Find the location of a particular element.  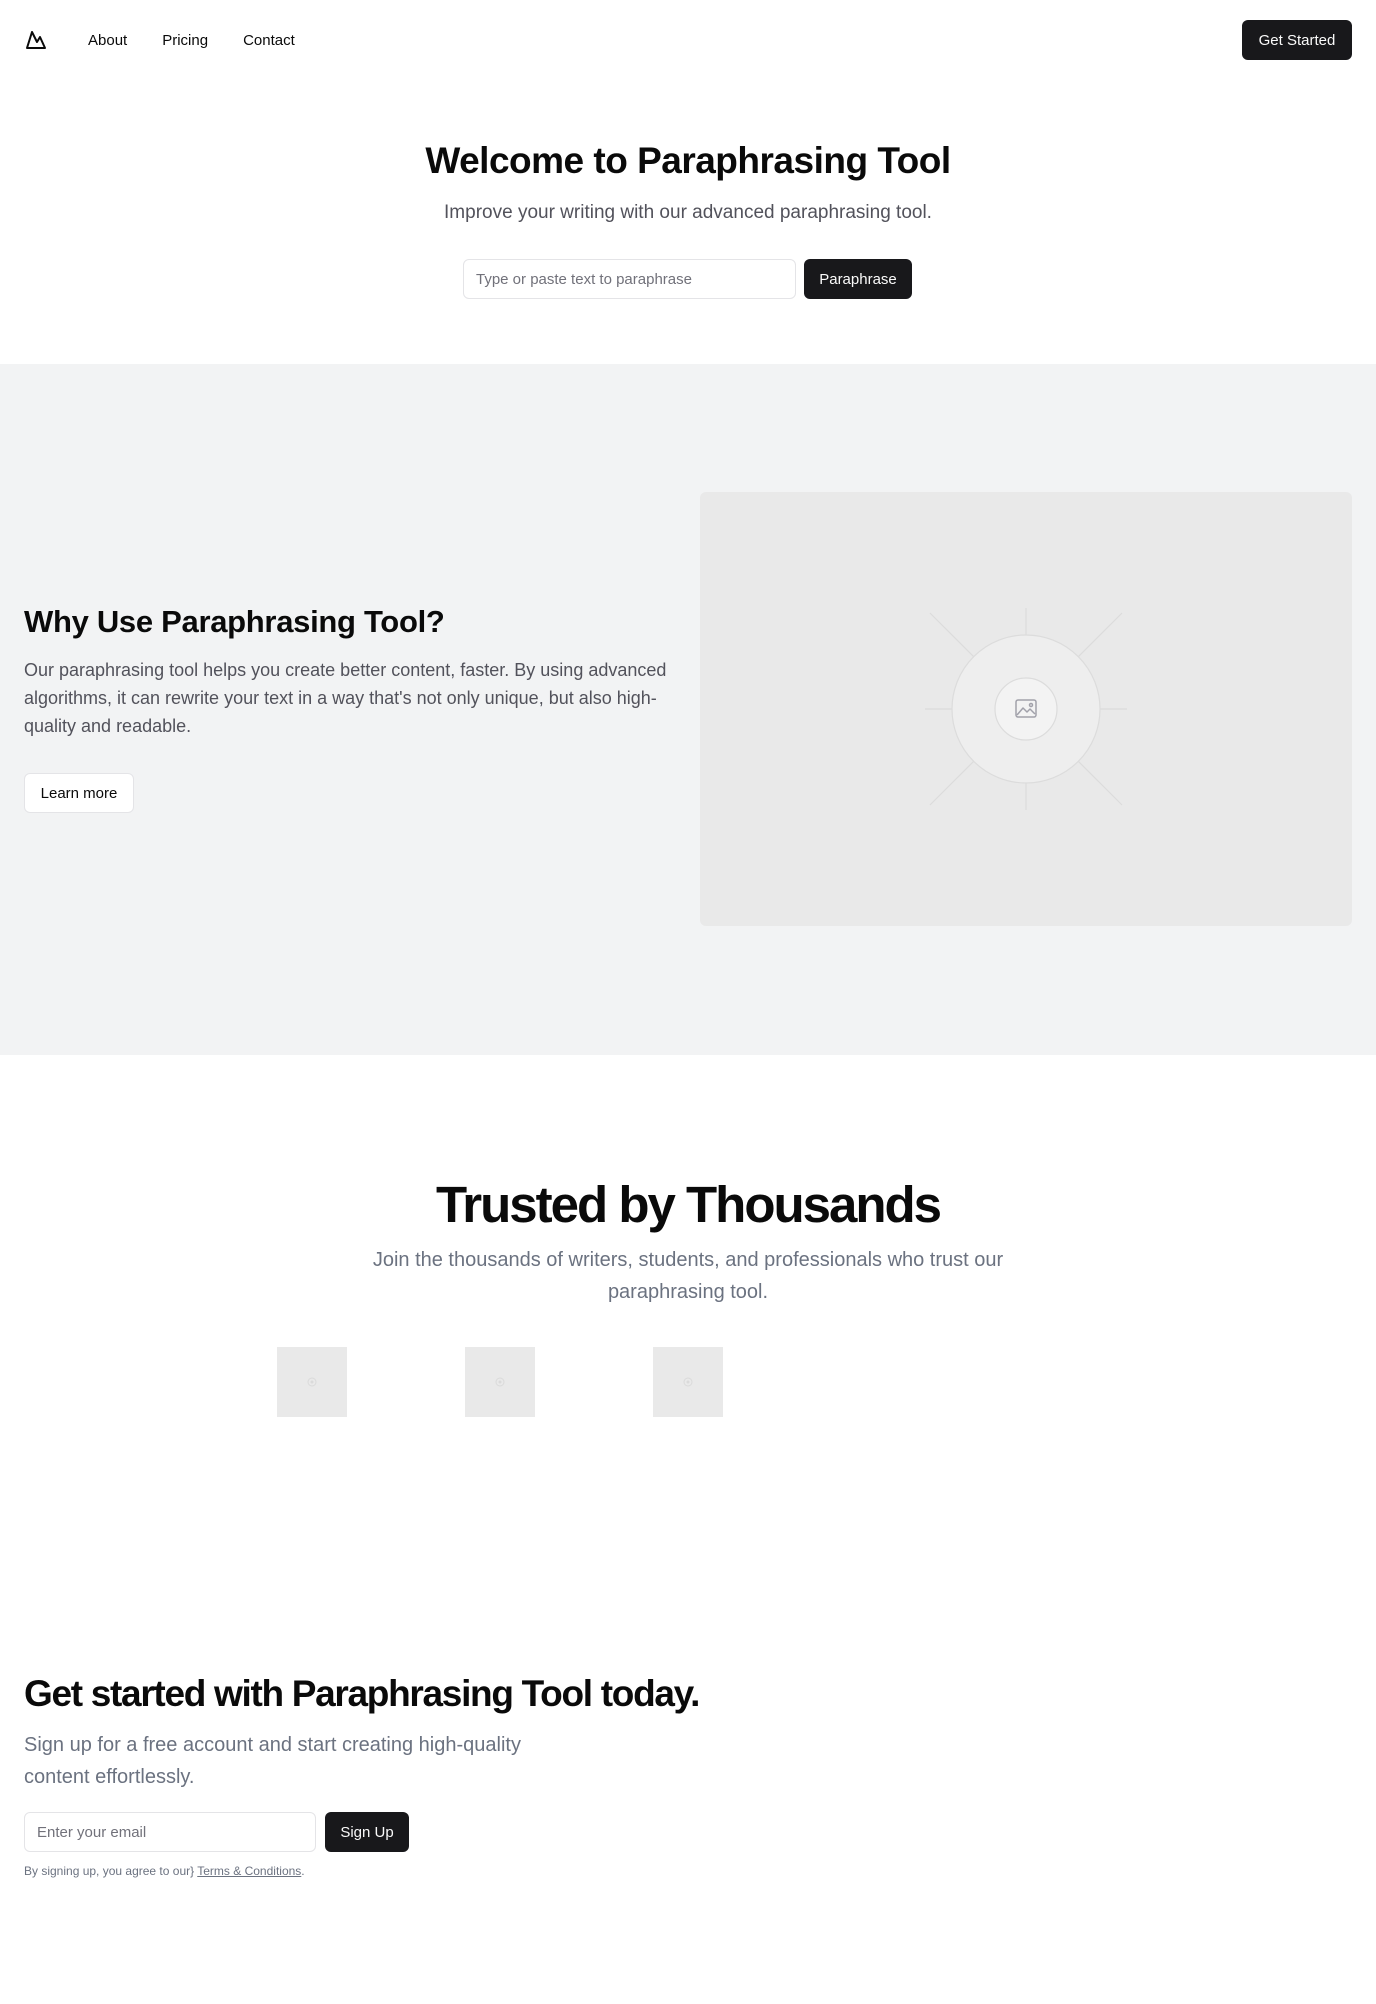

fineprint-text: By signing up, you agree to our} is located at coordinates (109, 1871).